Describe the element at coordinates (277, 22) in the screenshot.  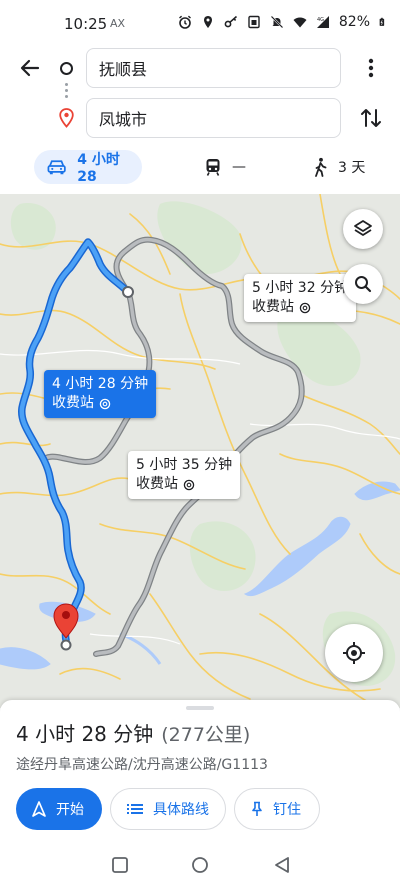
I see `notifications-off-icon` at that location.